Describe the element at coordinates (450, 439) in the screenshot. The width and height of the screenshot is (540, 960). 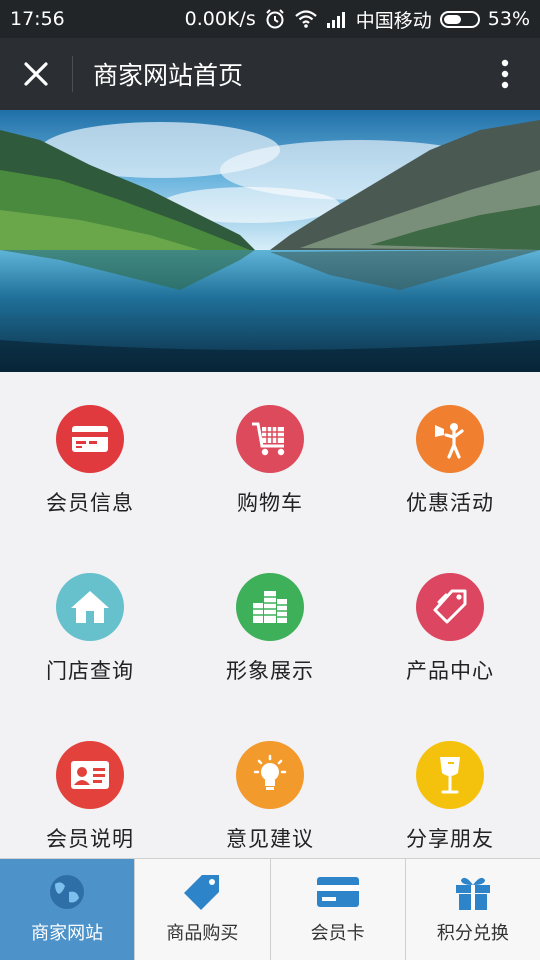
I see `megaphone-person-icon` at that location.